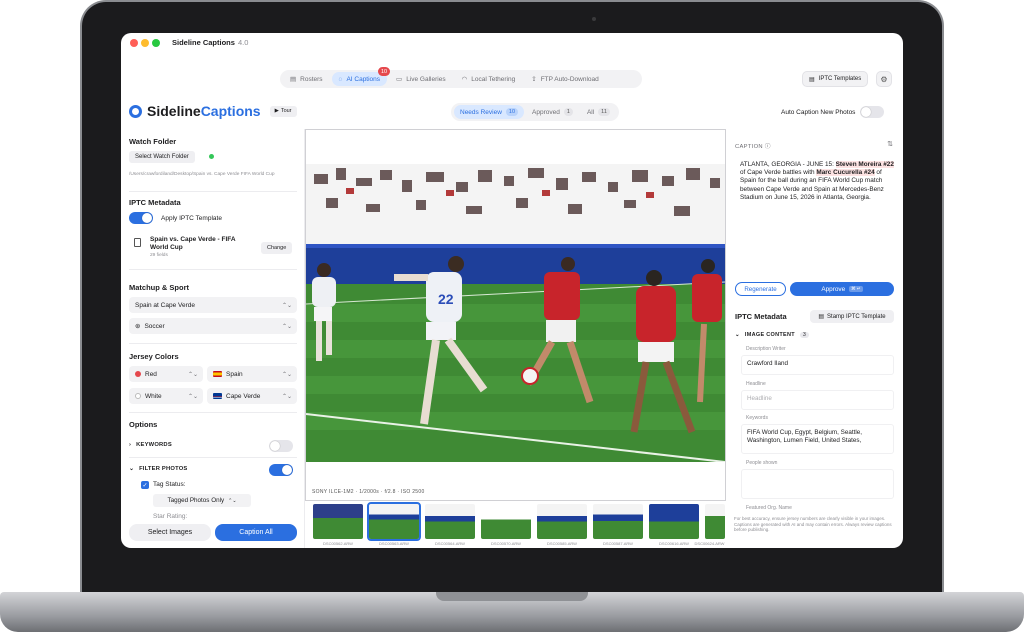 The height and width of the screenshot is (632, 1024). Describe the element at coordinates (277, 248) in the screenshot. I see `change-template-button: Change` at that location.